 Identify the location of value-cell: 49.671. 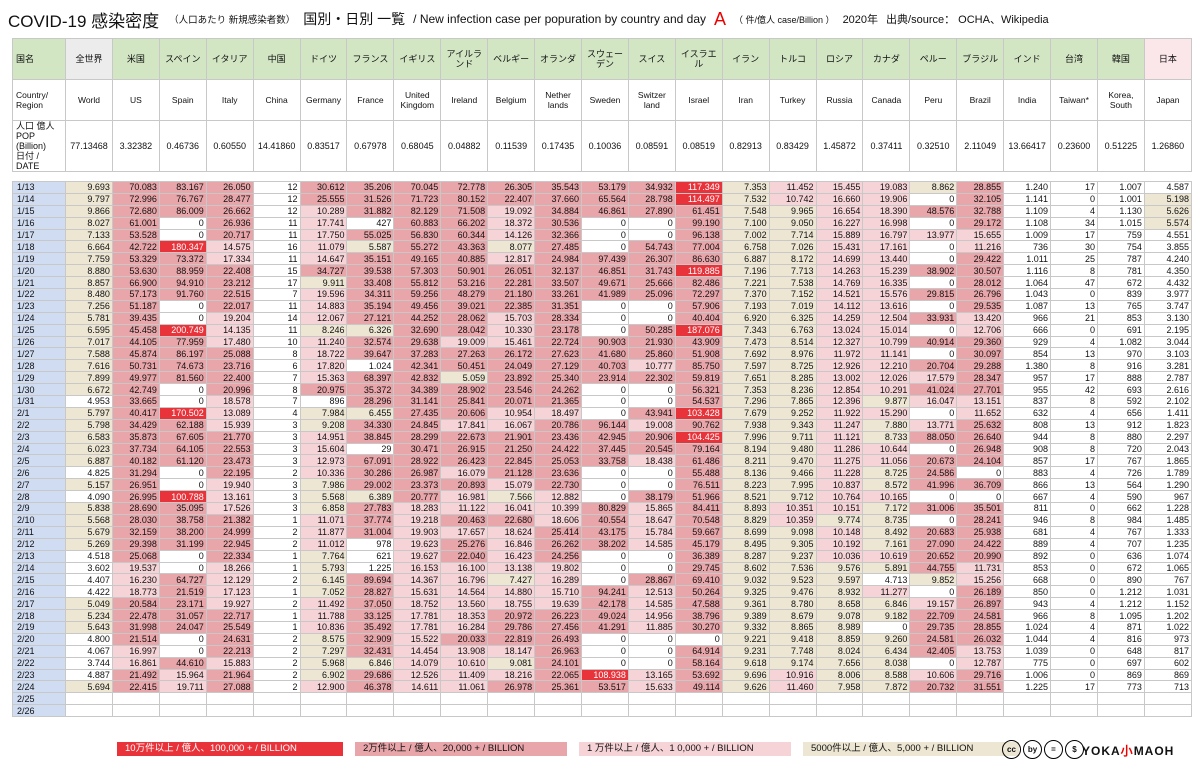
(605, 283).